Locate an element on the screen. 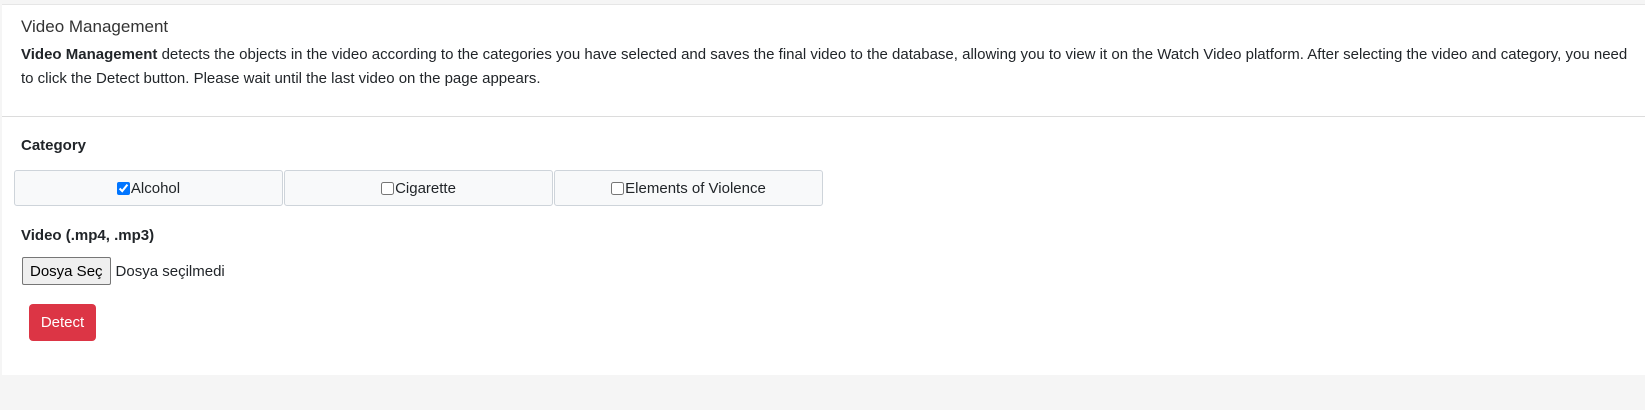 Image resolution: width=1645 pixels, height=410 pixels. category-label-cigarette: Cigarette is located at coordinates (425, 188).